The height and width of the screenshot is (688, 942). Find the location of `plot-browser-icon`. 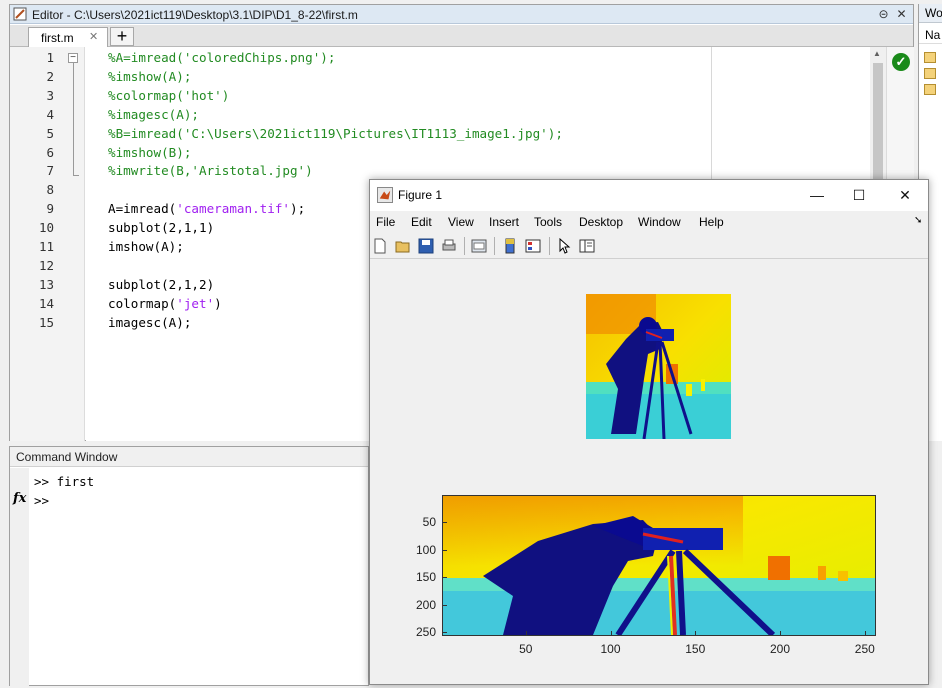

plot-browser-icon is located at coordinates (587, 246).